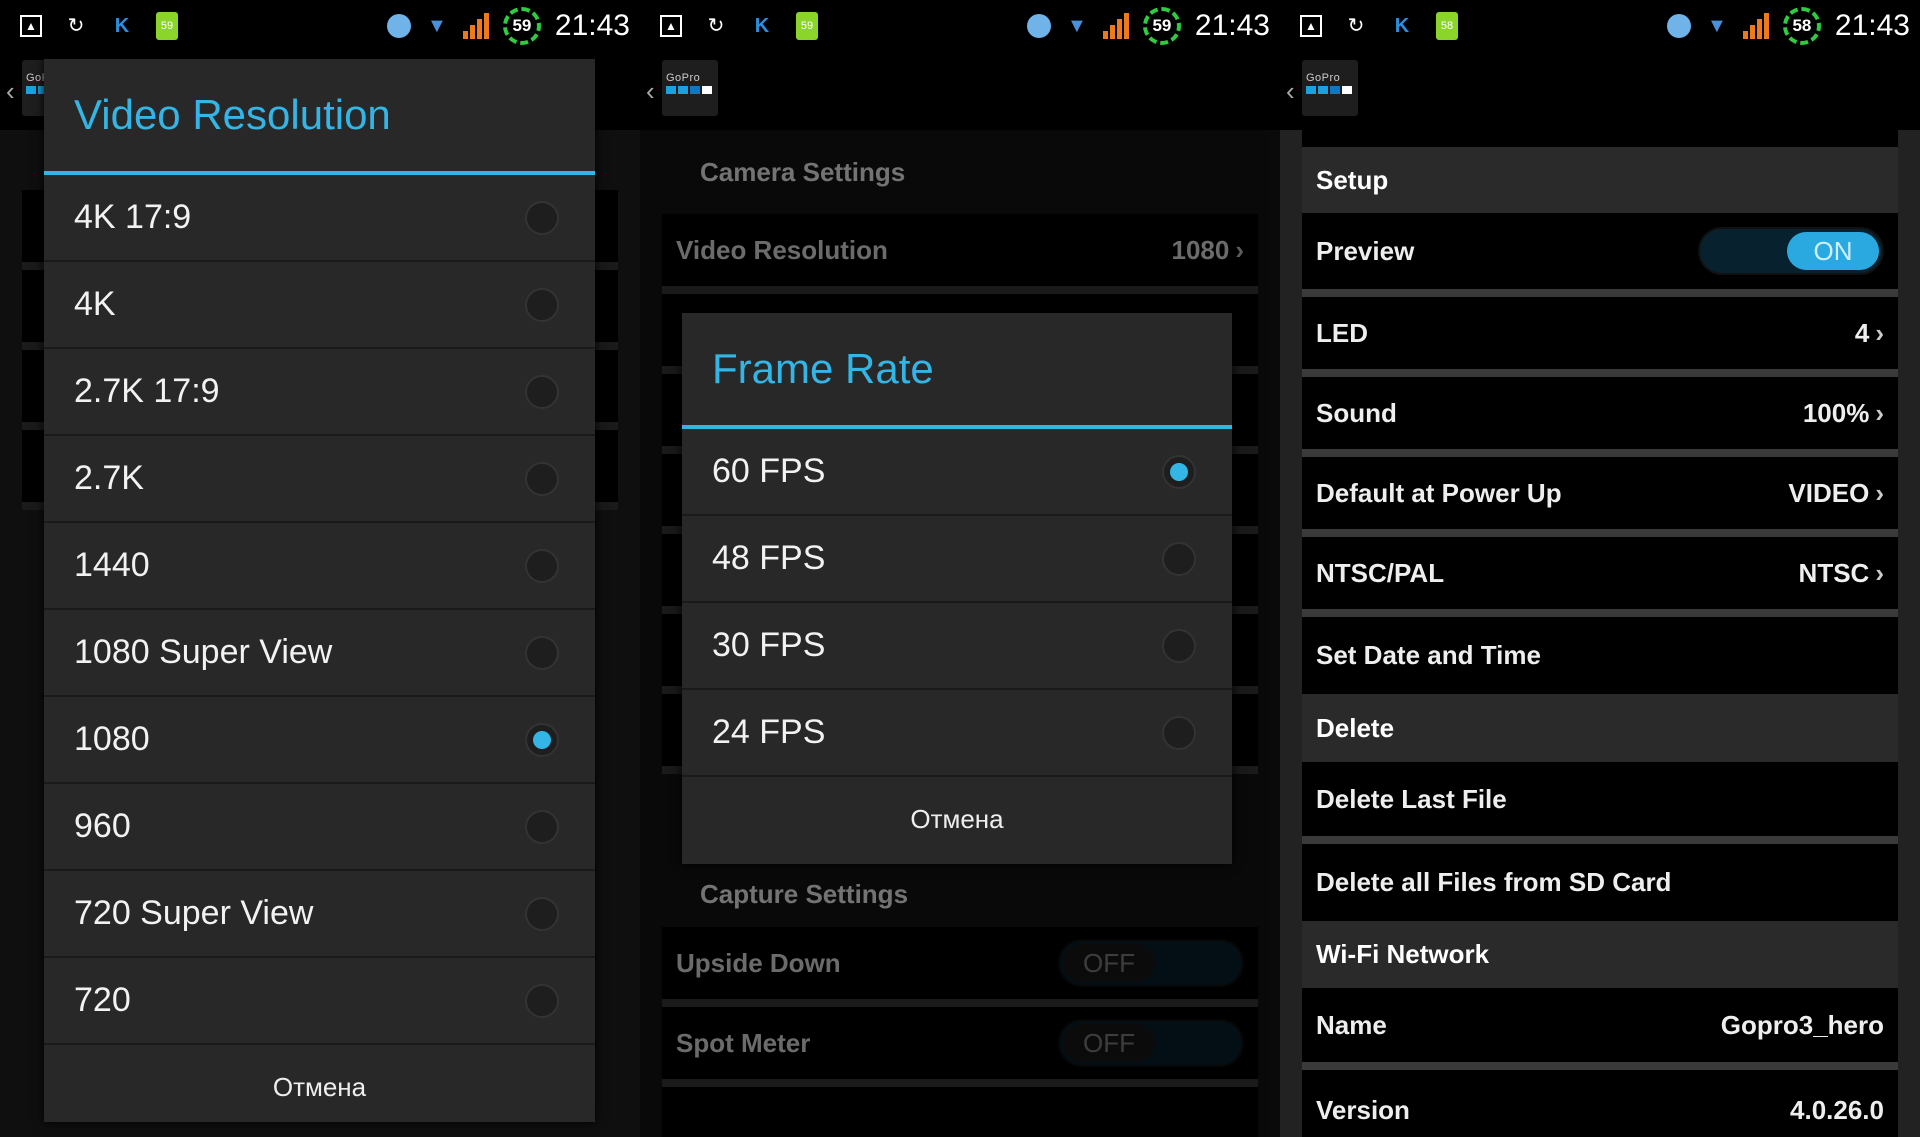  Describe the element at coordinates (319, 392) in the screenshot. I see `option-item: 2.7K 17:9` at that location.